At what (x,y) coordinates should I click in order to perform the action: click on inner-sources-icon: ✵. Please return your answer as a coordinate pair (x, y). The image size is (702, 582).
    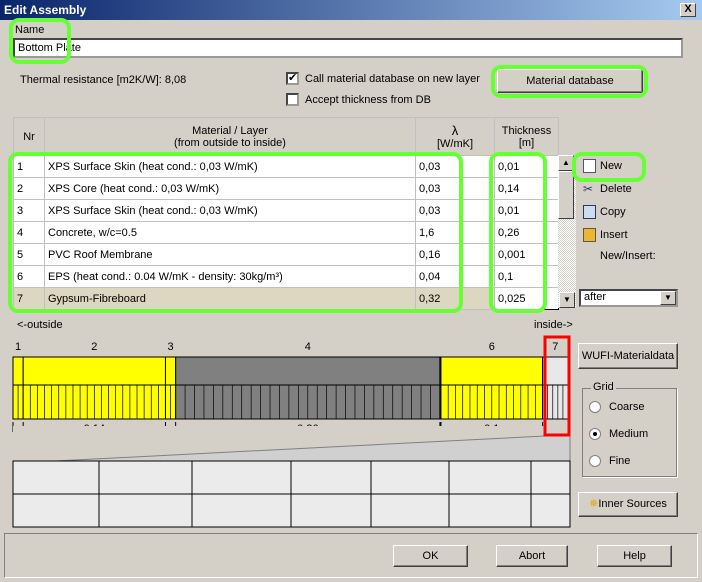
    Looking at the image, I should click on (594, 504).